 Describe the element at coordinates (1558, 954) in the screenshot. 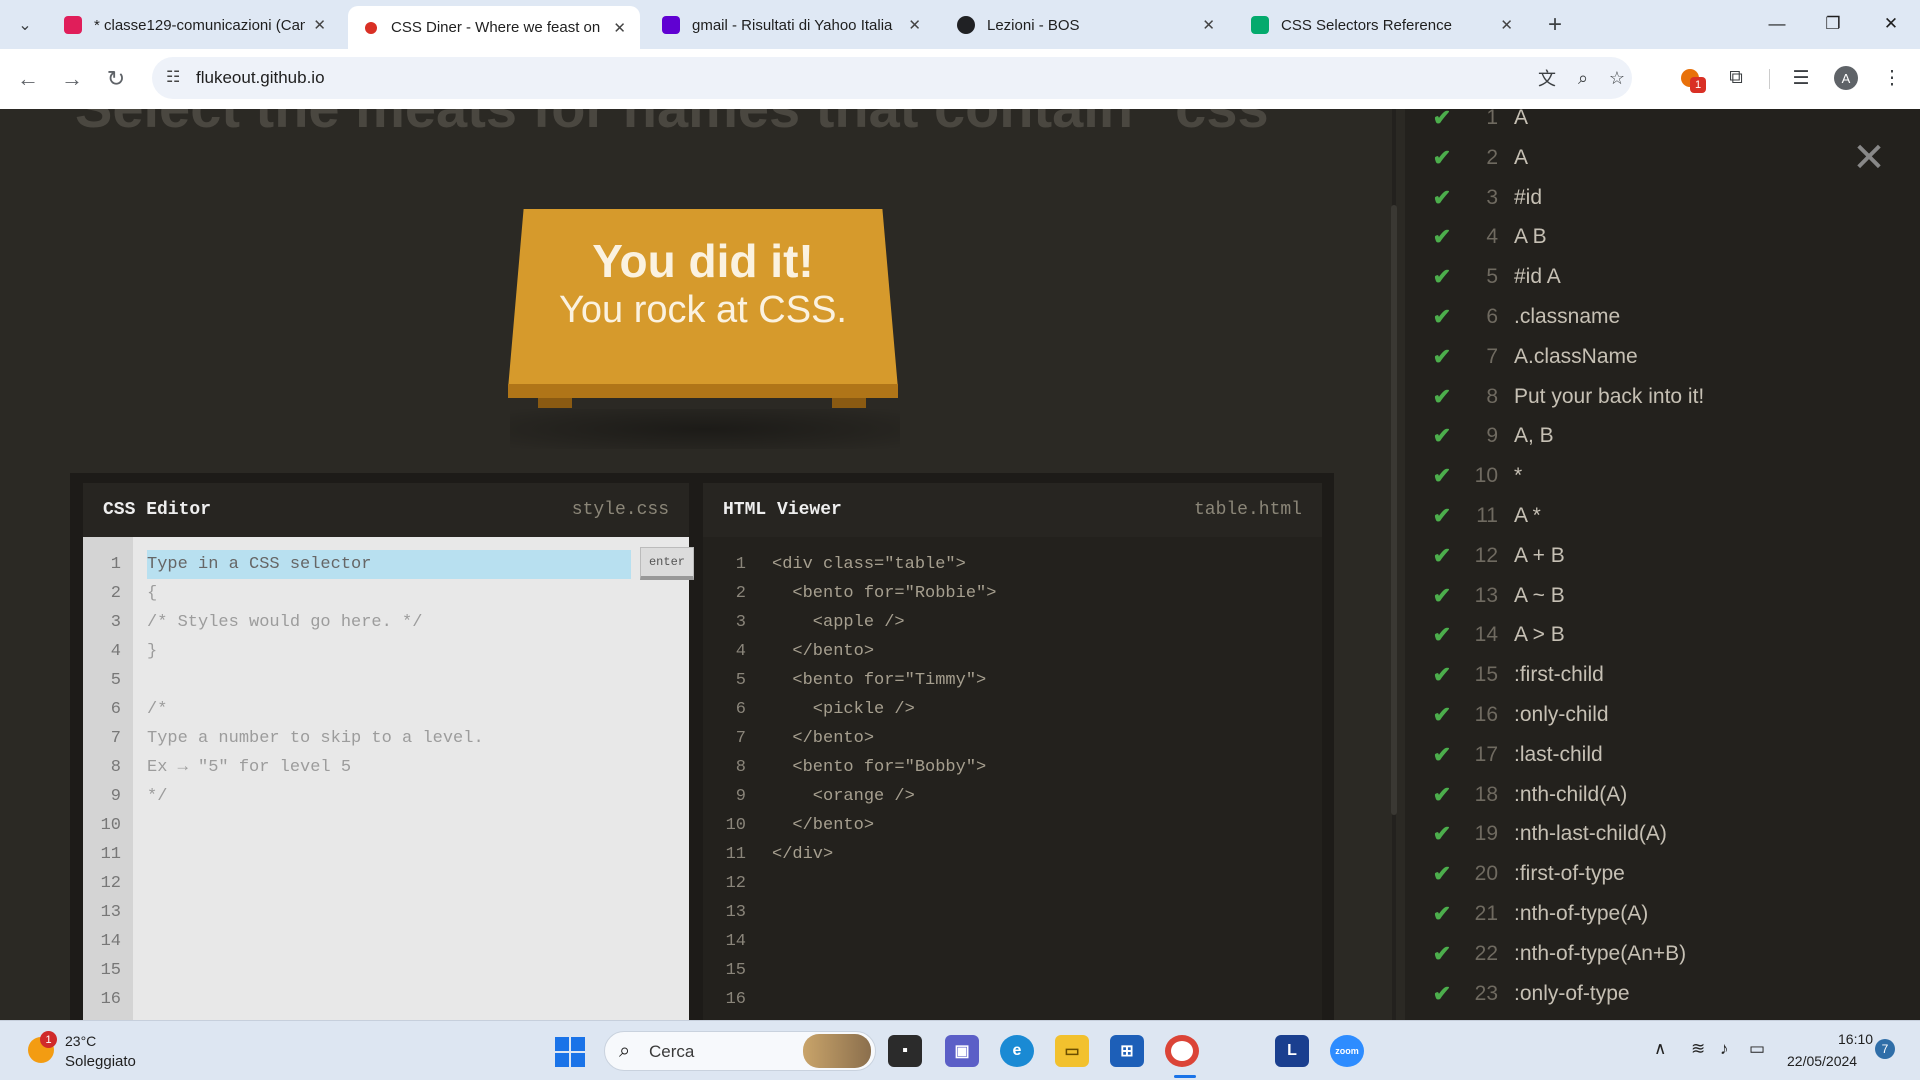

I see `level-item: ✔ 22:nth-of-type(An+B)` at that location.